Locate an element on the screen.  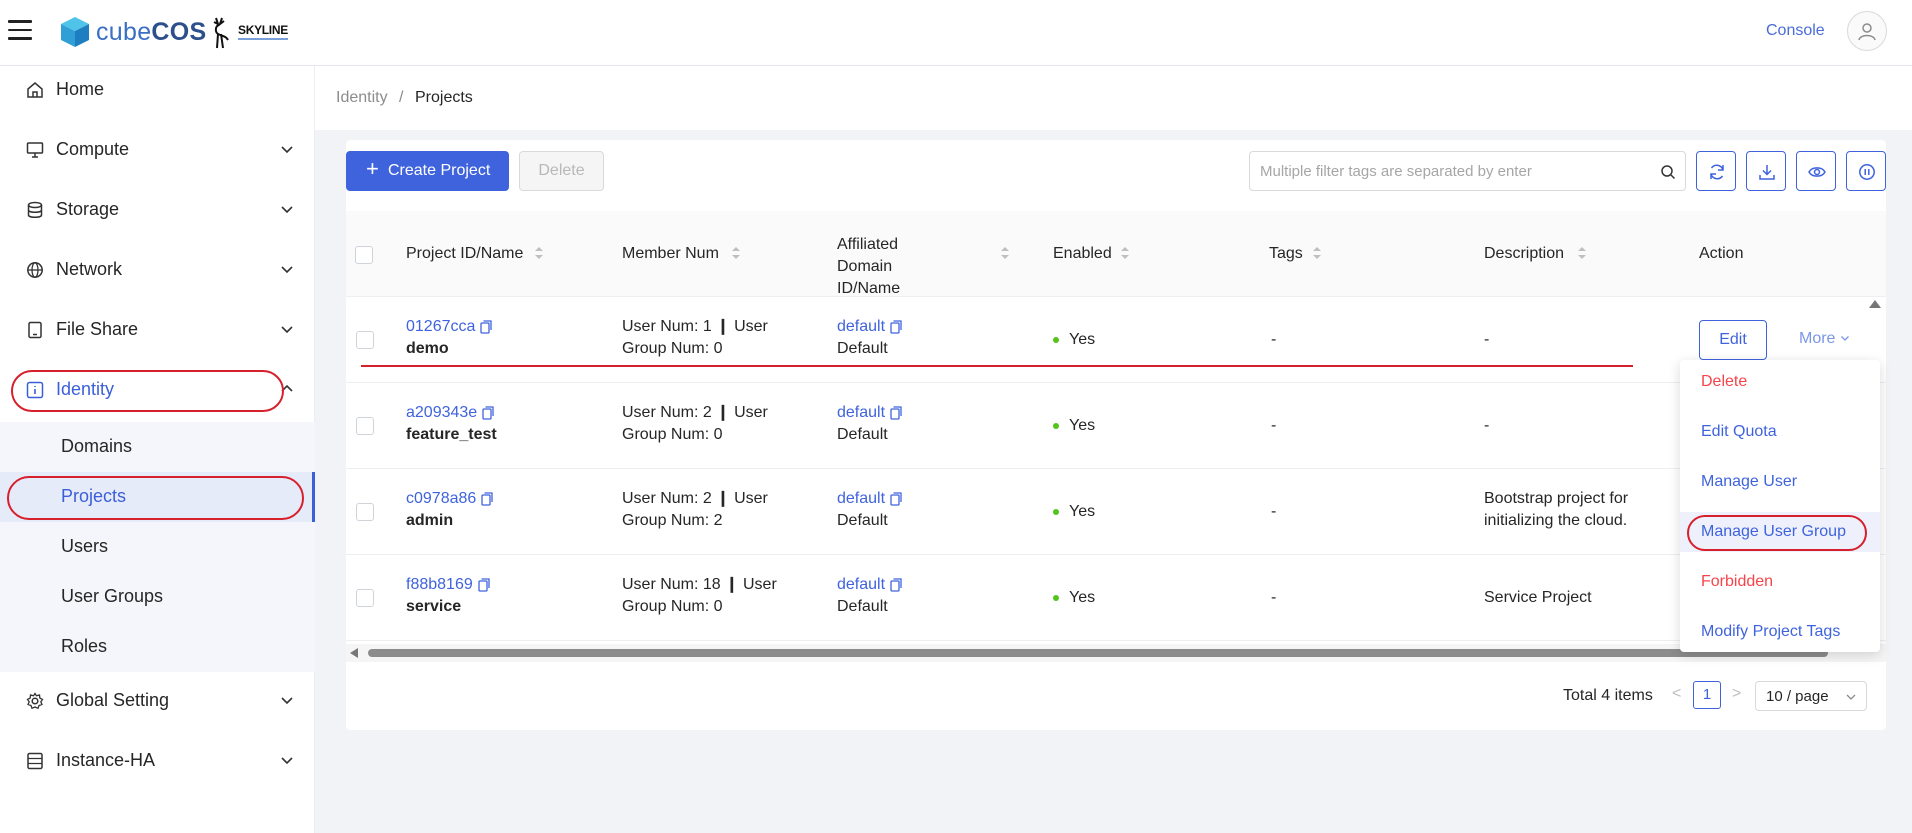
sidebar-item-label: Global Setting is located at coordinates (113, 700).